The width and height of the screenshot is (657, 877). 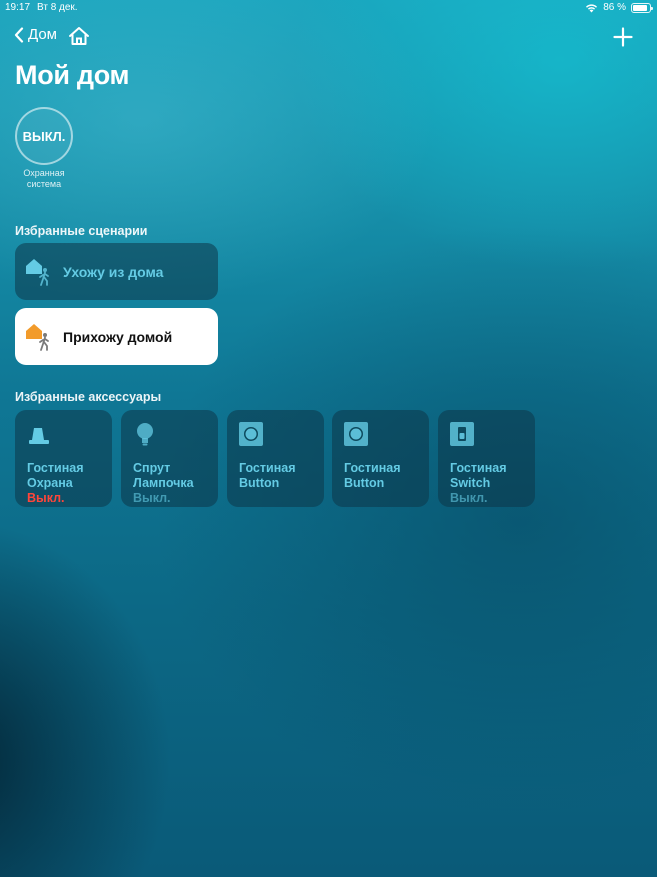 What do you see at coordinates (328, 8) in the screenshot?
I see `status-bar: 19:17 Вт 8 дек. 86 %` at bounding box center [328, 8].